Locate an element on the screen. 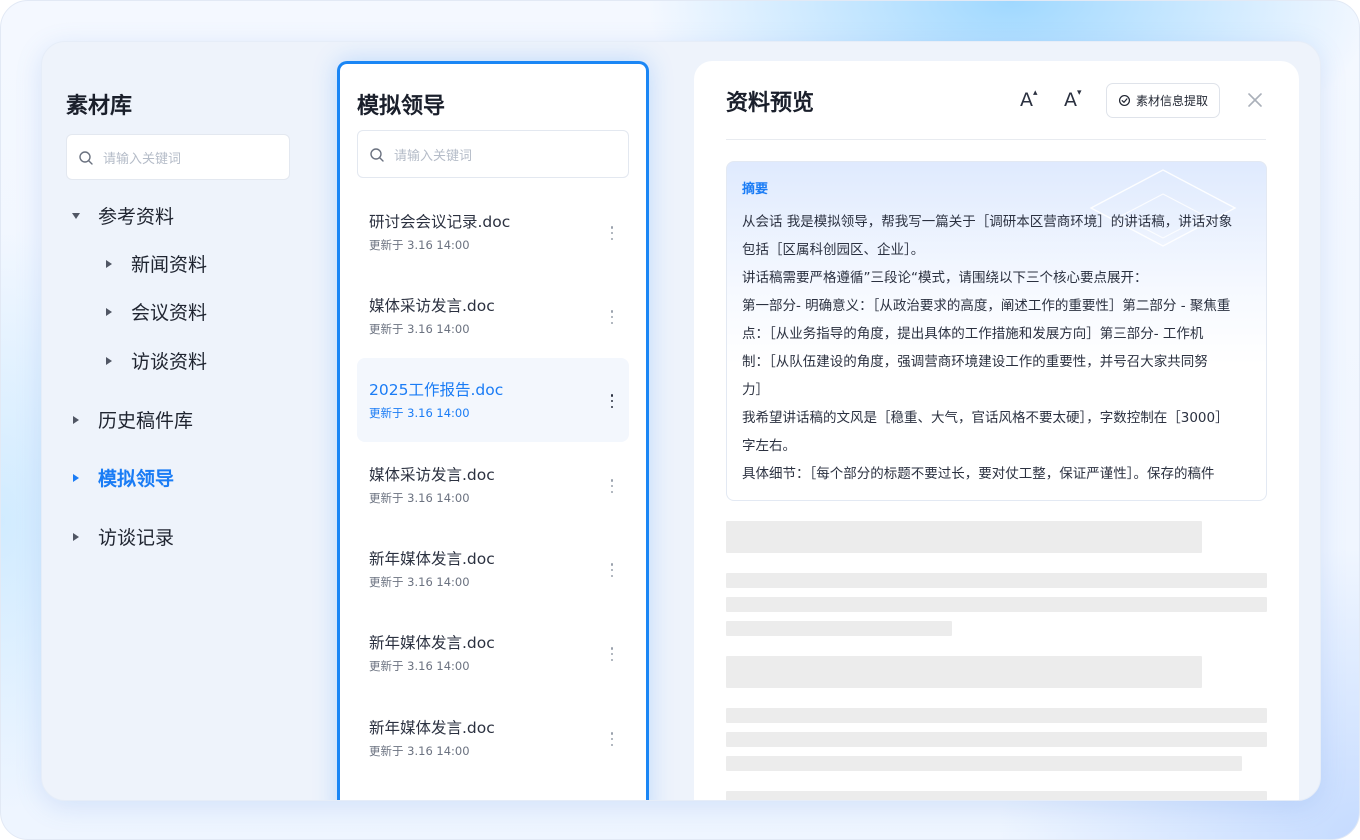  tree-item-label: 访谈资料 is located at coordinates (169, 362).